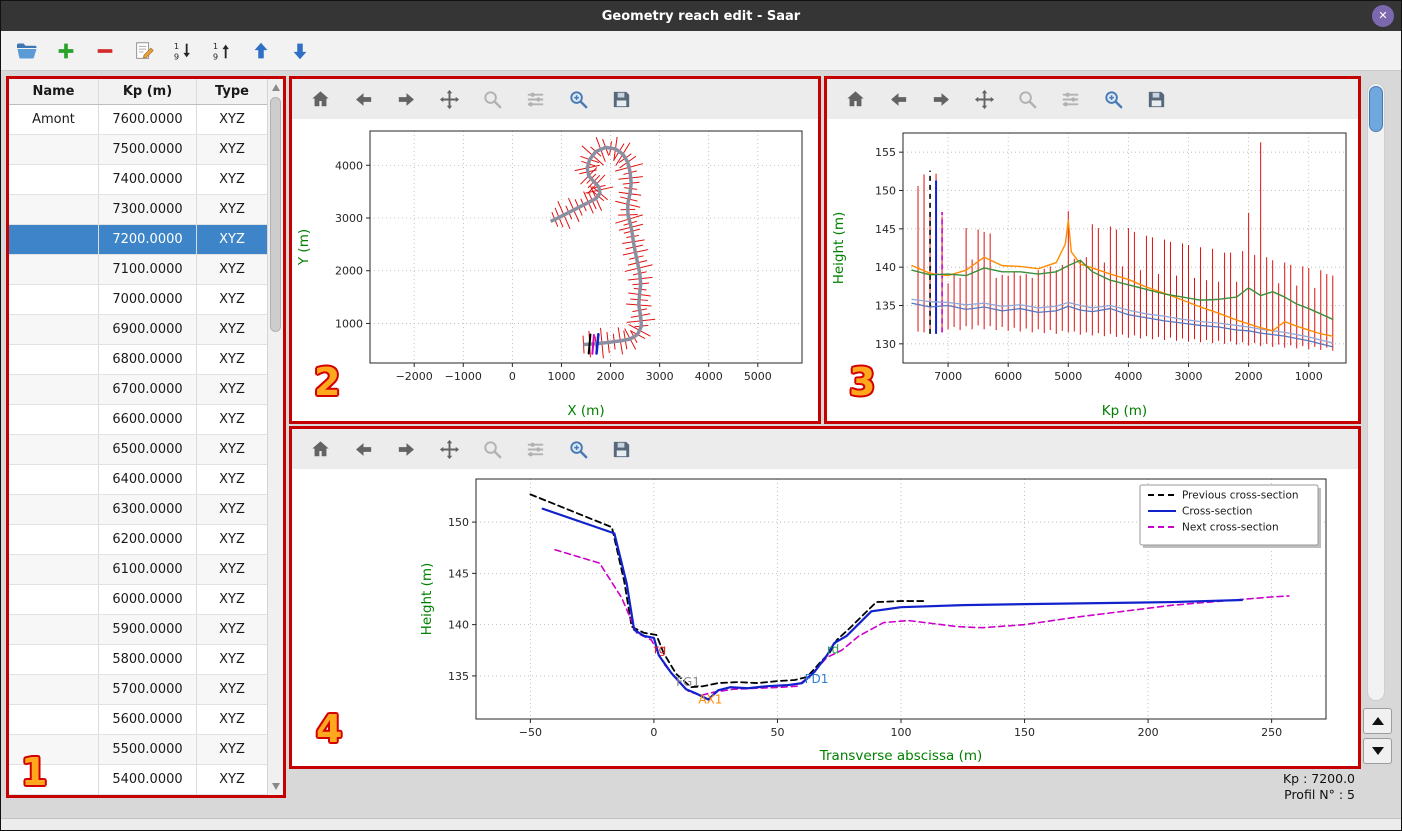 The image size is (1402, 831). What do you see at coordinates (66, 51) in the screenshot?
I see `add-profile-button` at bounding box center [66, 51].